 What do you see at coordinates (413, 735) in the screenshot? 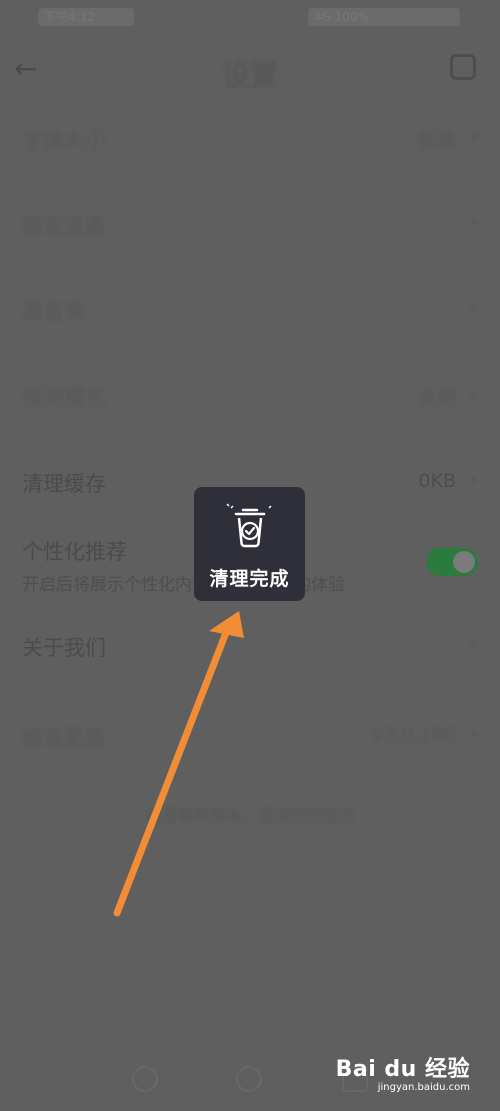
I see `row-value: V3.0.100` at bounding box center [413, 735].